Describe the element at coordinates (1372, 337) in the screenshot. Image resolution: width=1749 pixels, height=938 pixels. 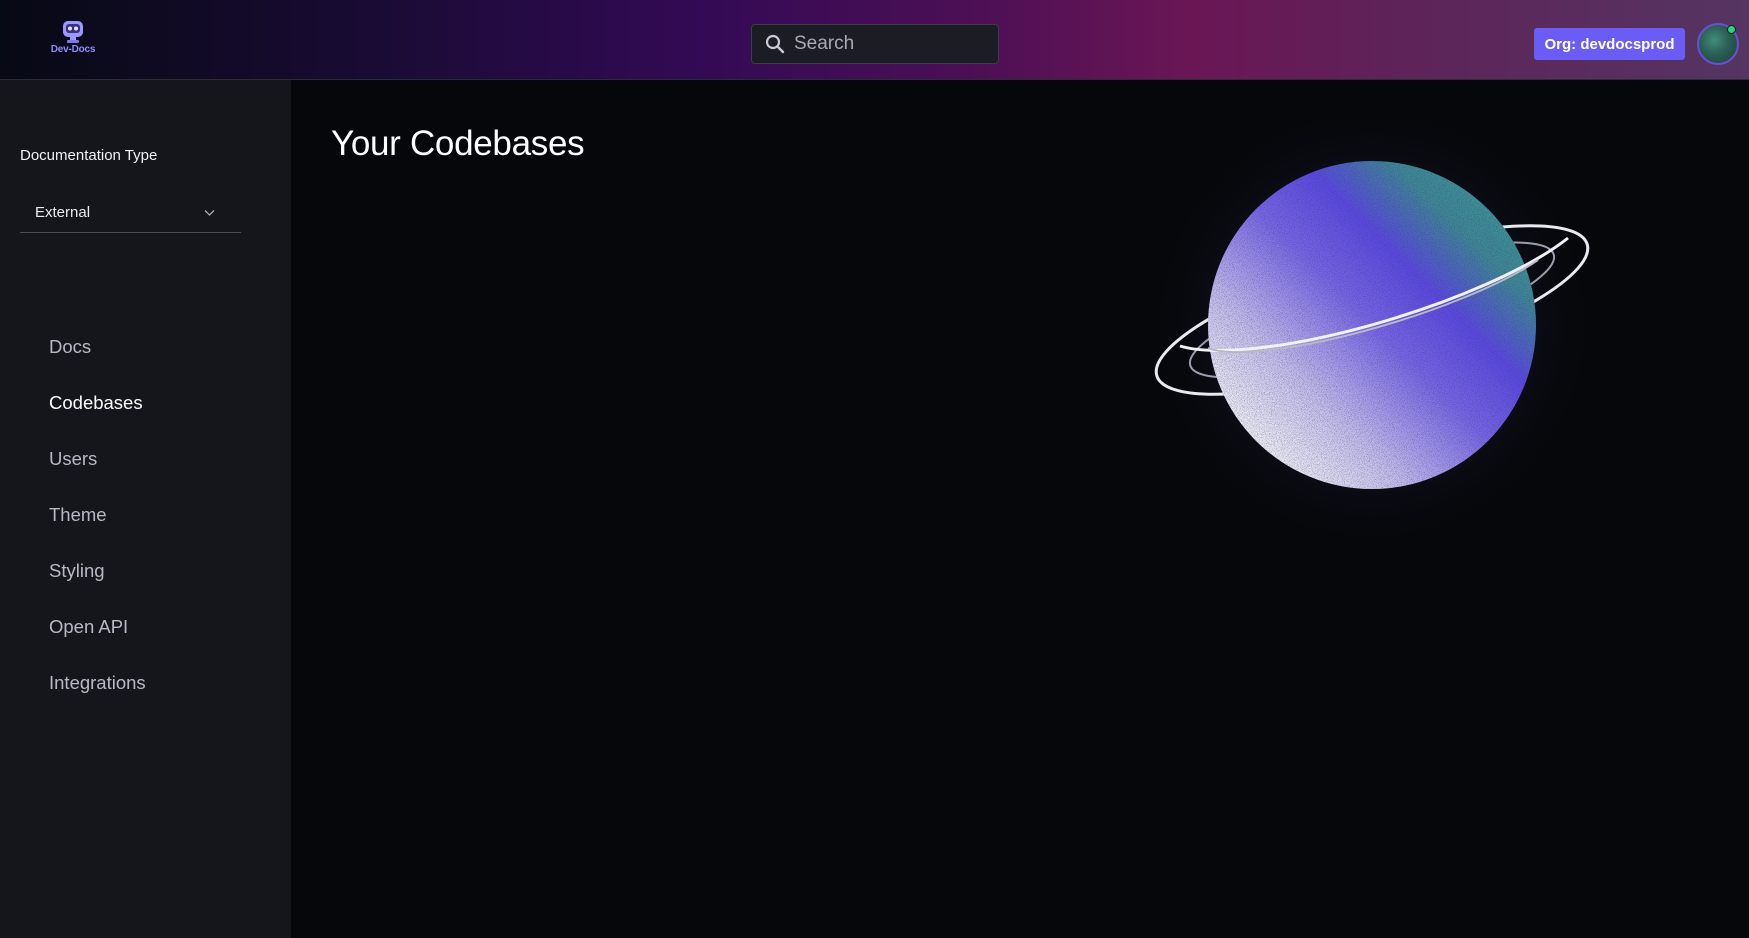
I see `planet-illustration` at that location.